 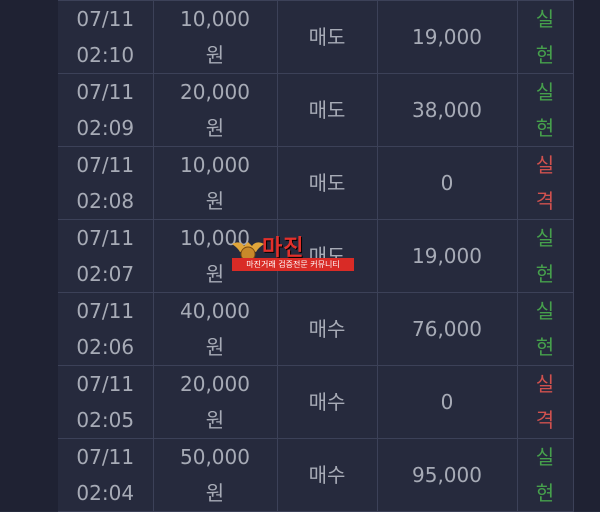 I want to click on table-row: 07/11 02:08 10,000 원 매도 0 실 격, so click(x=316, y=183).